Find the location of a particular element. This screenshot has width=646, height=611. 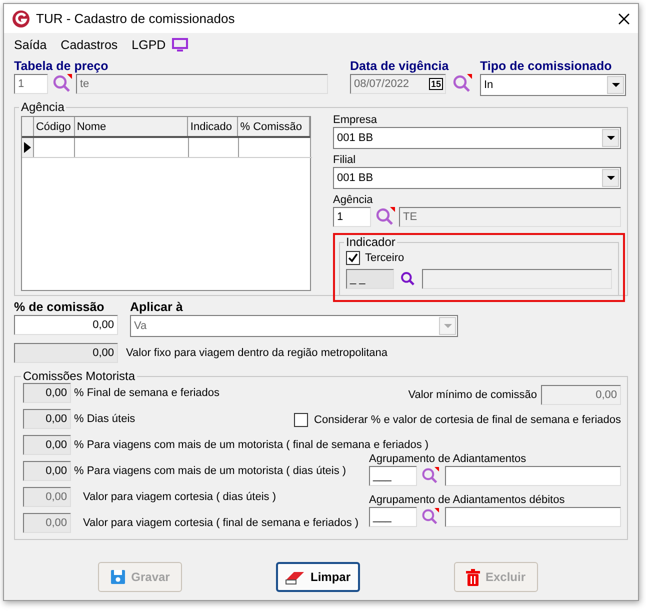

field-label: Valor mínimo de comissão is located at coordinates (472, 395).